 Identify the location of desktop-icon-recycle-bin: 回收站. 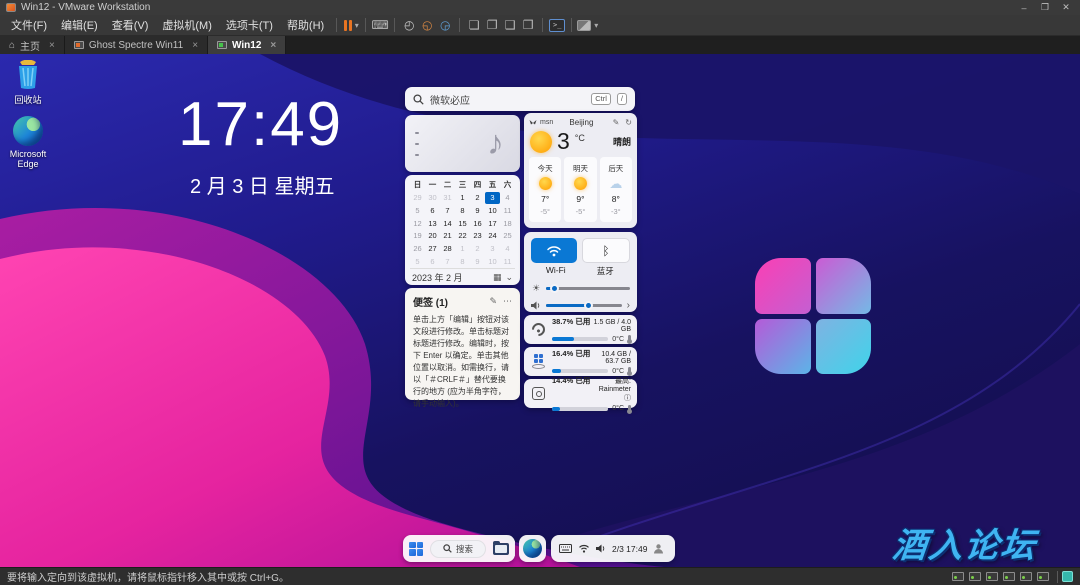
(28, 83).